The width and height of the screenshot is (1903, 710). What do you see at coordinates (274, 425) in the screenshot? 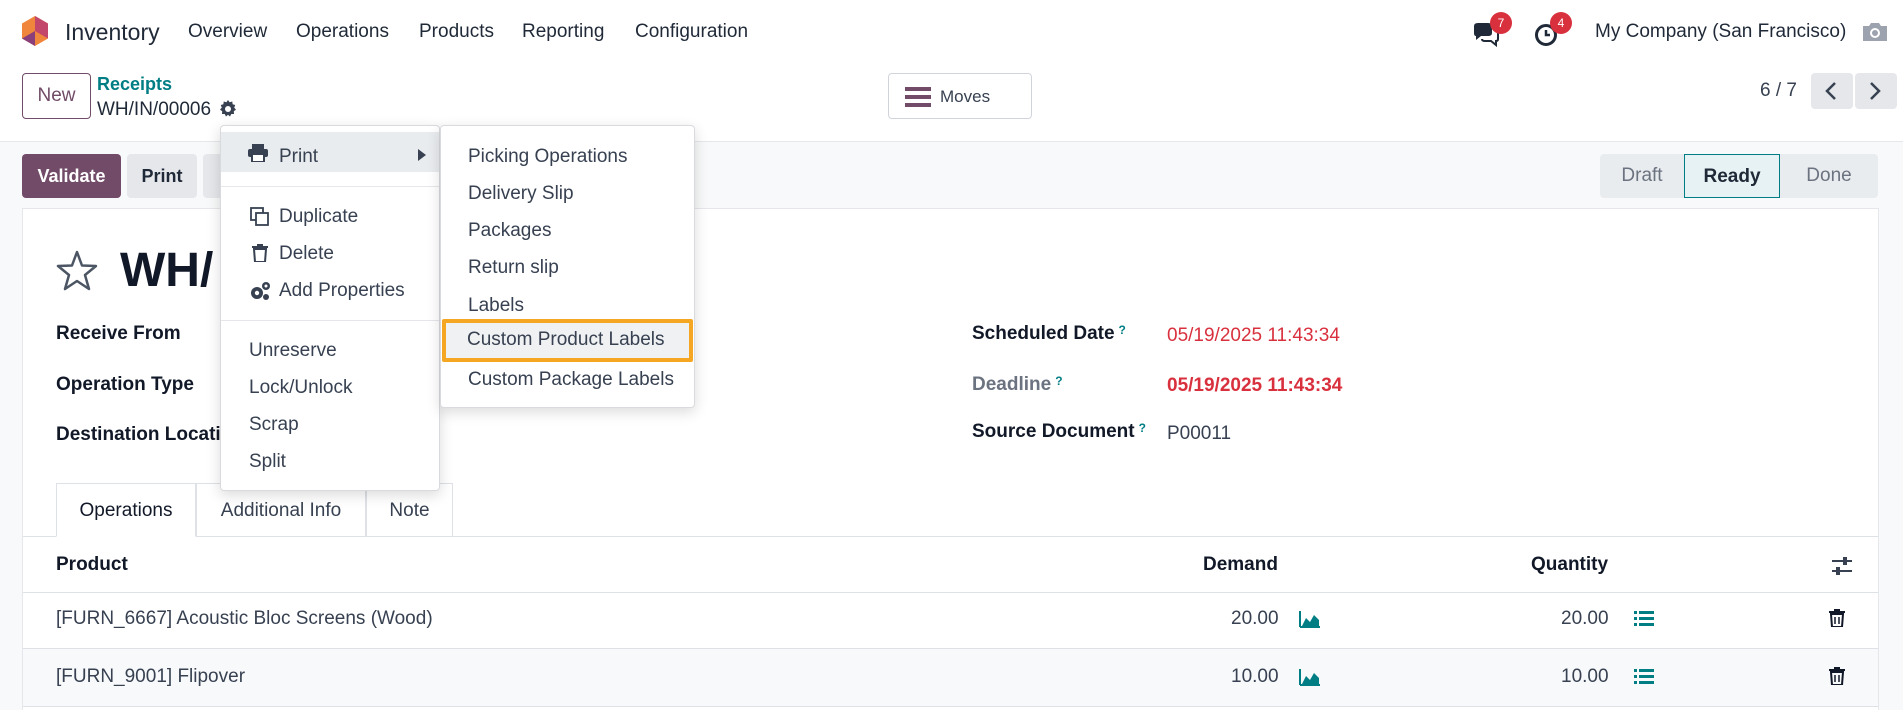
I see `scrap-menu-item: Scrap` at bounding box center [274, 425].